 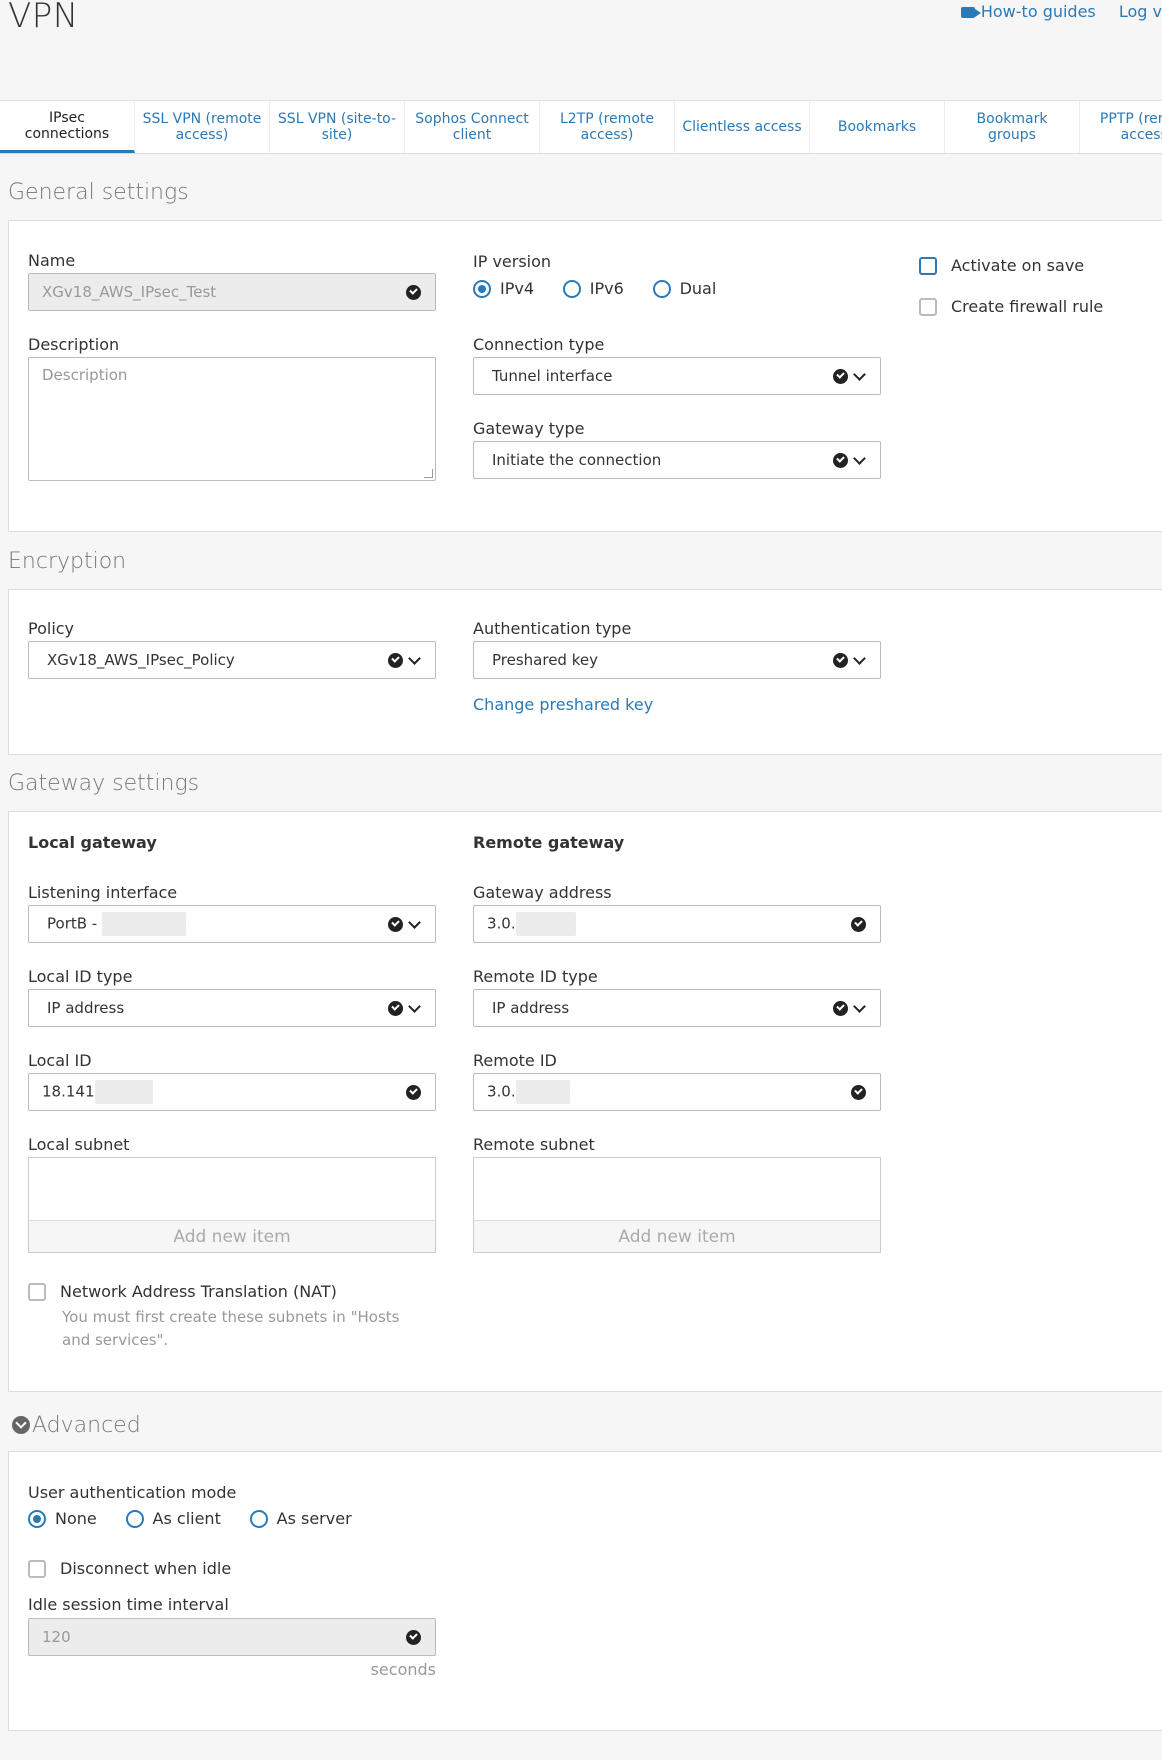 What do you see at coordinates (37, 1568) in the screenshot?
I see `disconnect-idle-checkbox` at bounding box center [37, 1568].